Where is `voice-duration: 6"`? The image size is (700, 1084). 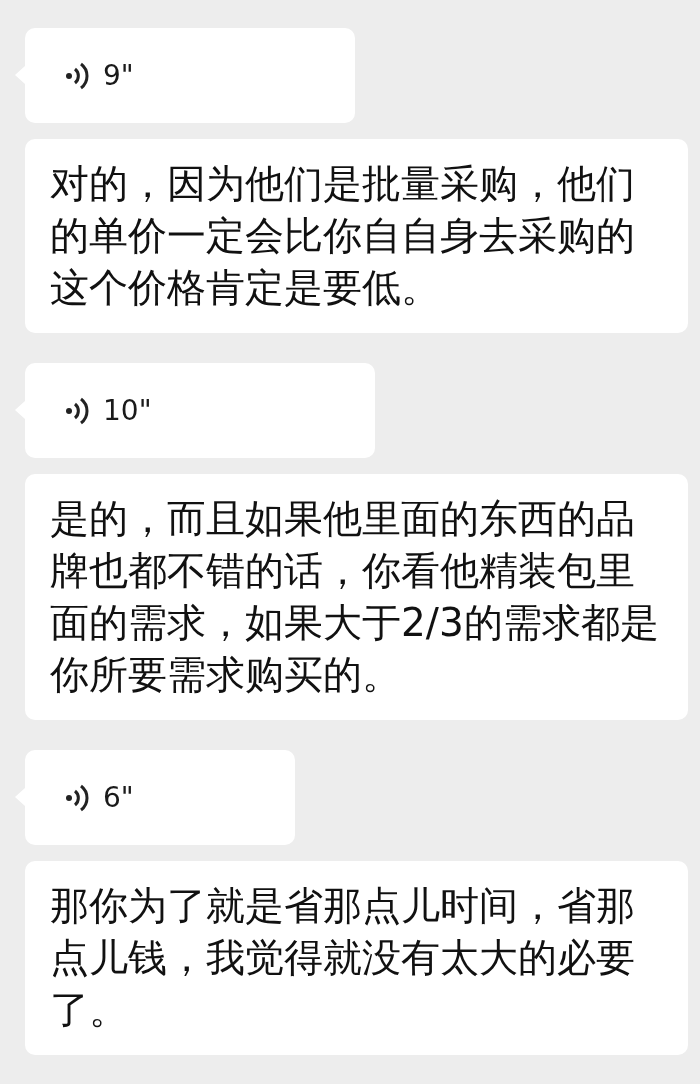 voice-duration: 6" is located at coordinates (118, 797).